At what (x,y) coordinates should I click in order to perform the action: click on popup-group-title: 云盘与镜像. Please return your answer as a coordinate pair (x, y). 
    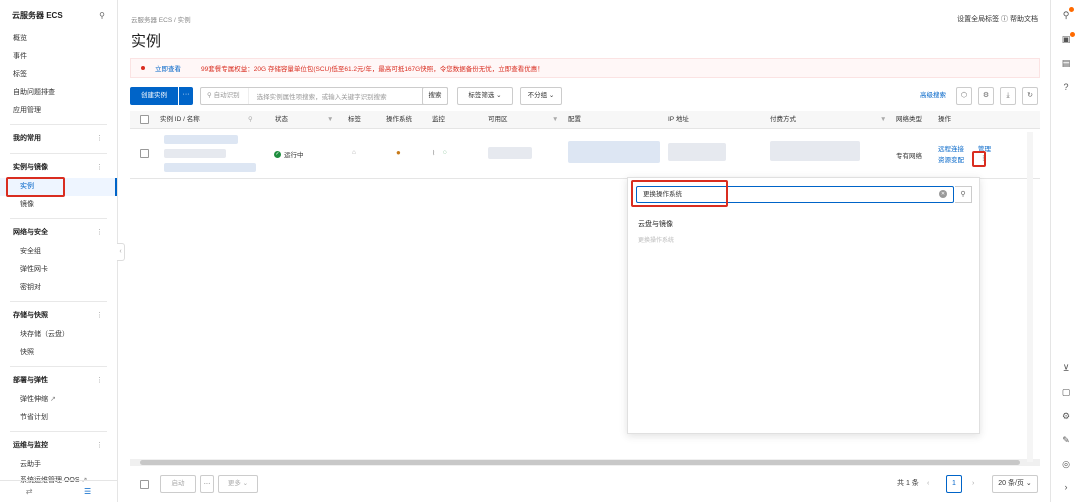
    Looking at the image, I should click on (655, 224).